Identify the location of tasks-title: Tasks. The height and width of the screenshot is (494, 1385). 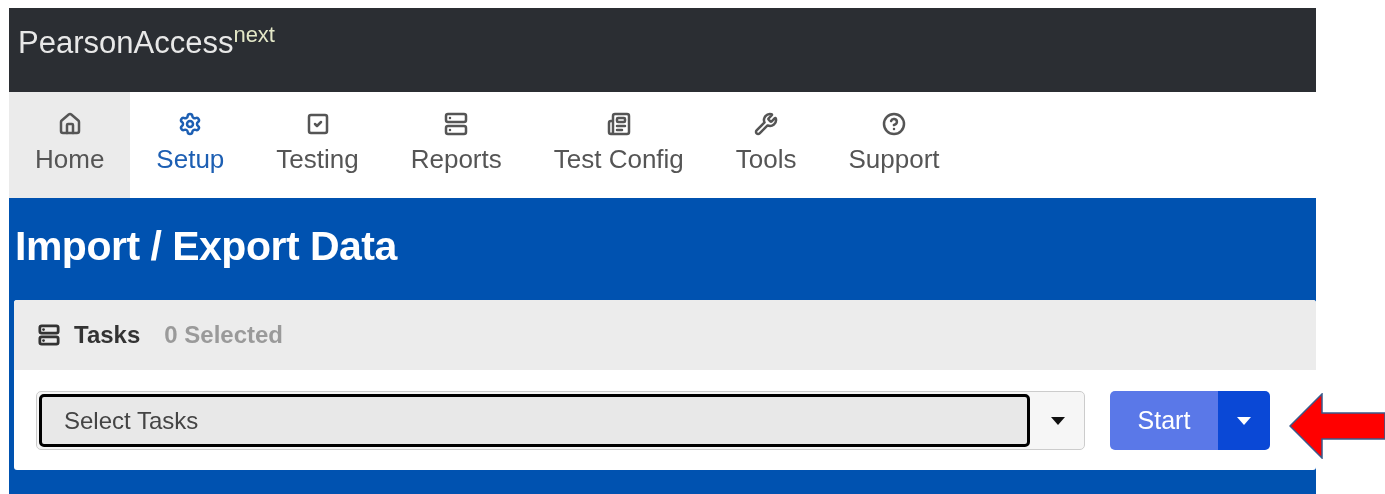
(107, 335).